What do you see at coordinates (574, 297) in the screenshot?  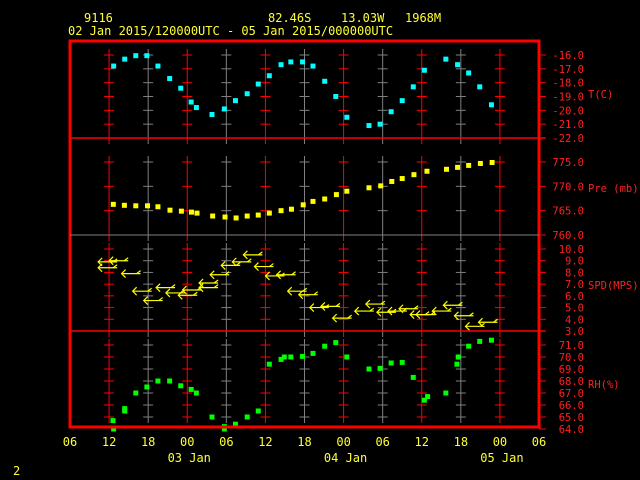 I see `y-tick-label: 6.0` at bounding box center [574, 297].